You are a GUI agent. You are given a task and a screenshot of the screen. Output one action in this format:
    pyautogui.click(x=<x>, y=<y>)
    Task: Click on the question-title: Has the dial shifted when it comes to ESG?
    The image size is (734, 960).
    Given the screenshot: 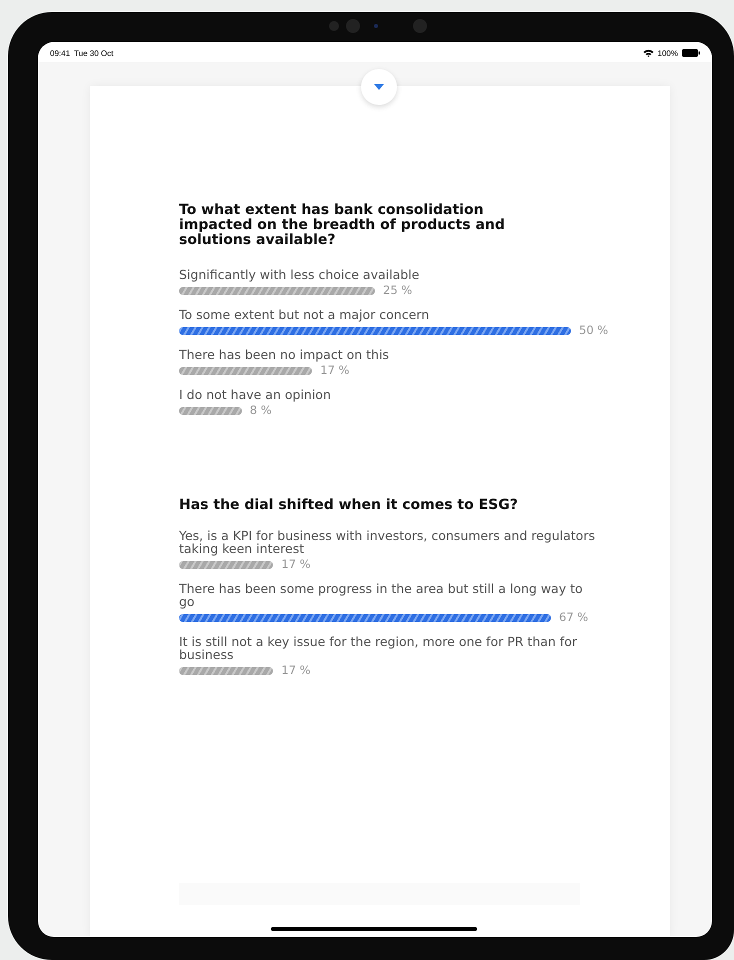 What is the action you would take?
    pyautogui.click(x=349, y=505)
    